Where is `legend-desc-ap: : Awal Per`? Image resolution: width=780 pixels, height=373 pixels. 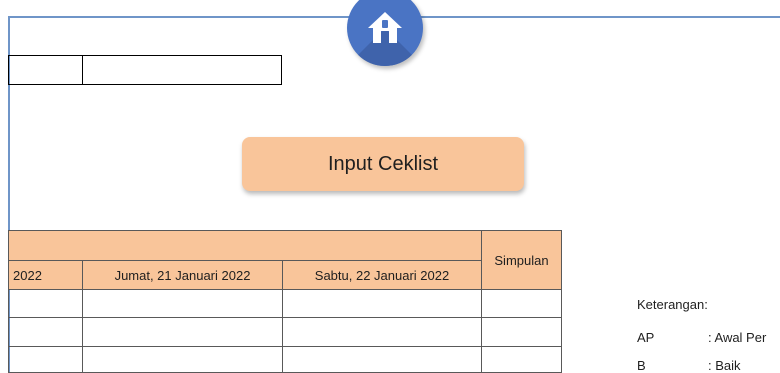
legend-desc-ap: : Awal Per is located at coordinates (737, 337).